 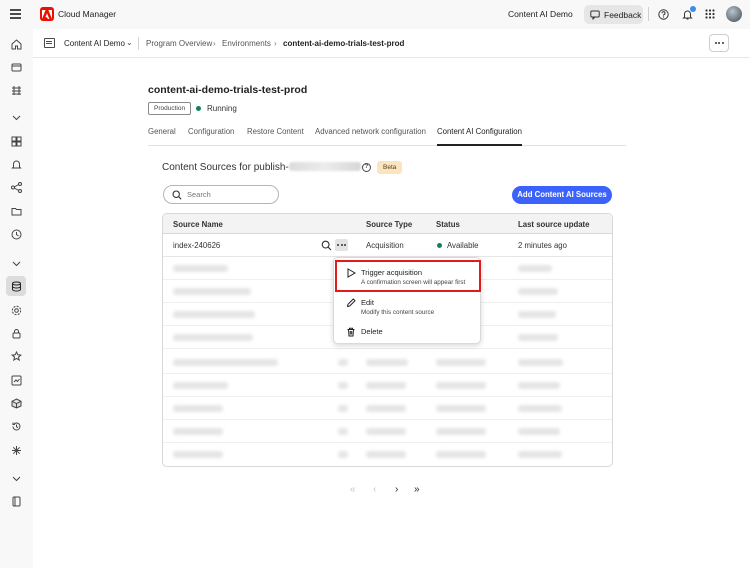 What do you see at coordinates (138, 43) in the screenshot?
I see `breadcrumb-divider` at bounding box center [138, 43].